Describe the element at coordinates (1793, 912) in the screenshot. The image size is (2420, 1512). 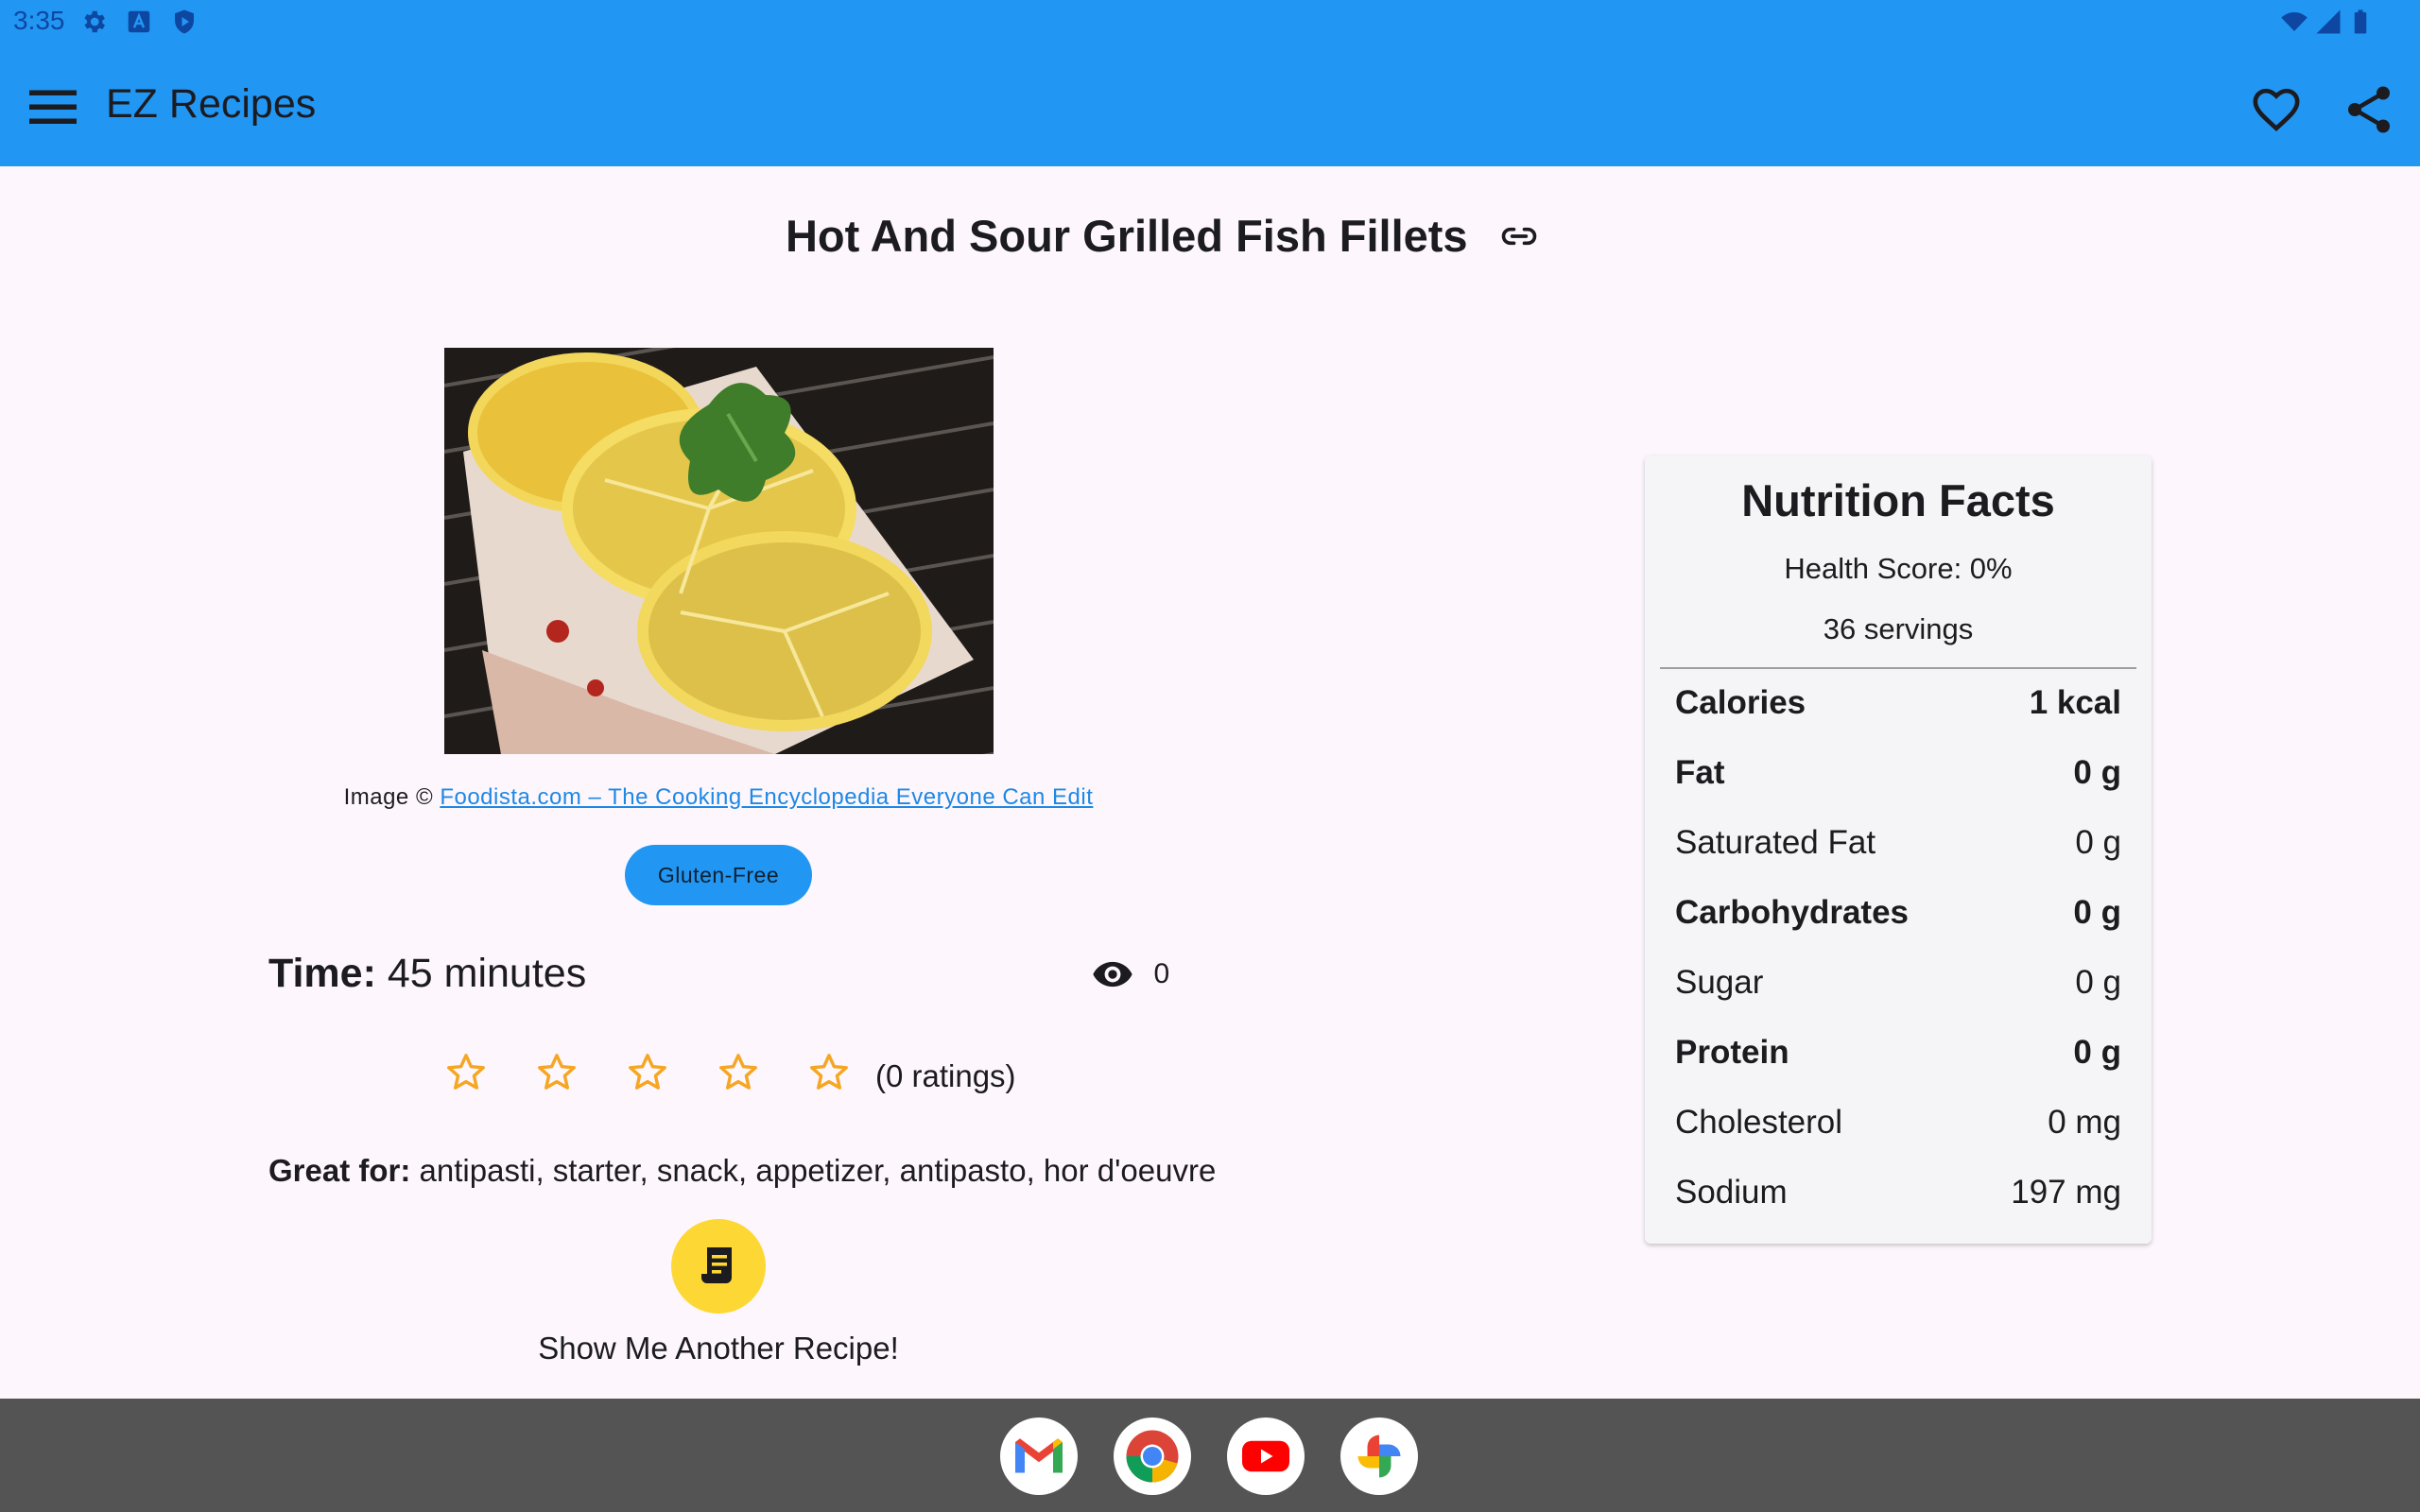
I see `nutrient-label: Carbohydrates` at that location.